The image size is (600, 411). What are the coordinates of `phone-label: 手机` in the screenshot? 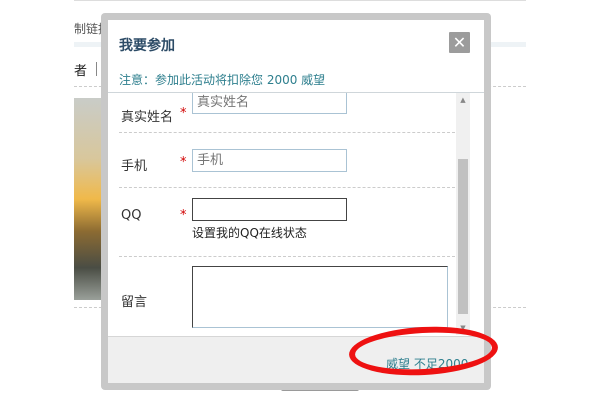 It's located at (134, 166).